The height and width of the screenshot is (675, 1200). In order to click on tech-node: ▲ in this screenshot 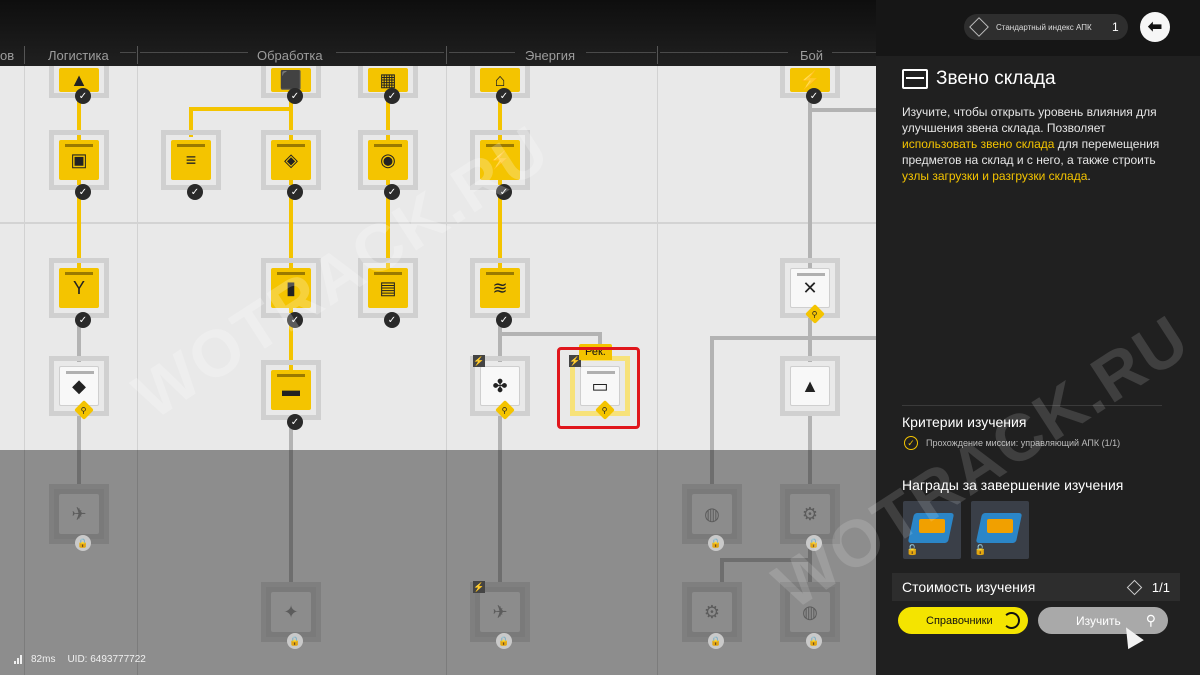, I will do `click(810, 386)`.